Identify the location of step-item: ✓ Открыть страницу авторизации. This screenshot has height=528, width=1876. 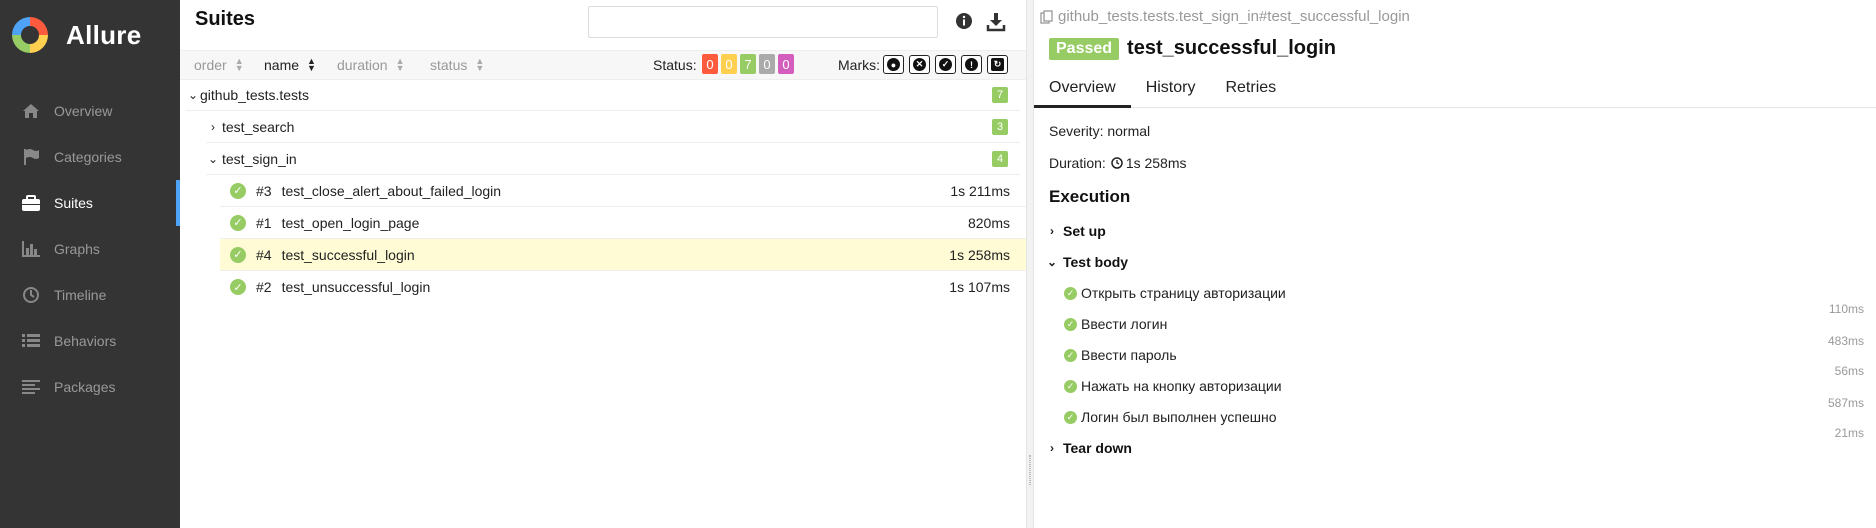
(1175, 293).